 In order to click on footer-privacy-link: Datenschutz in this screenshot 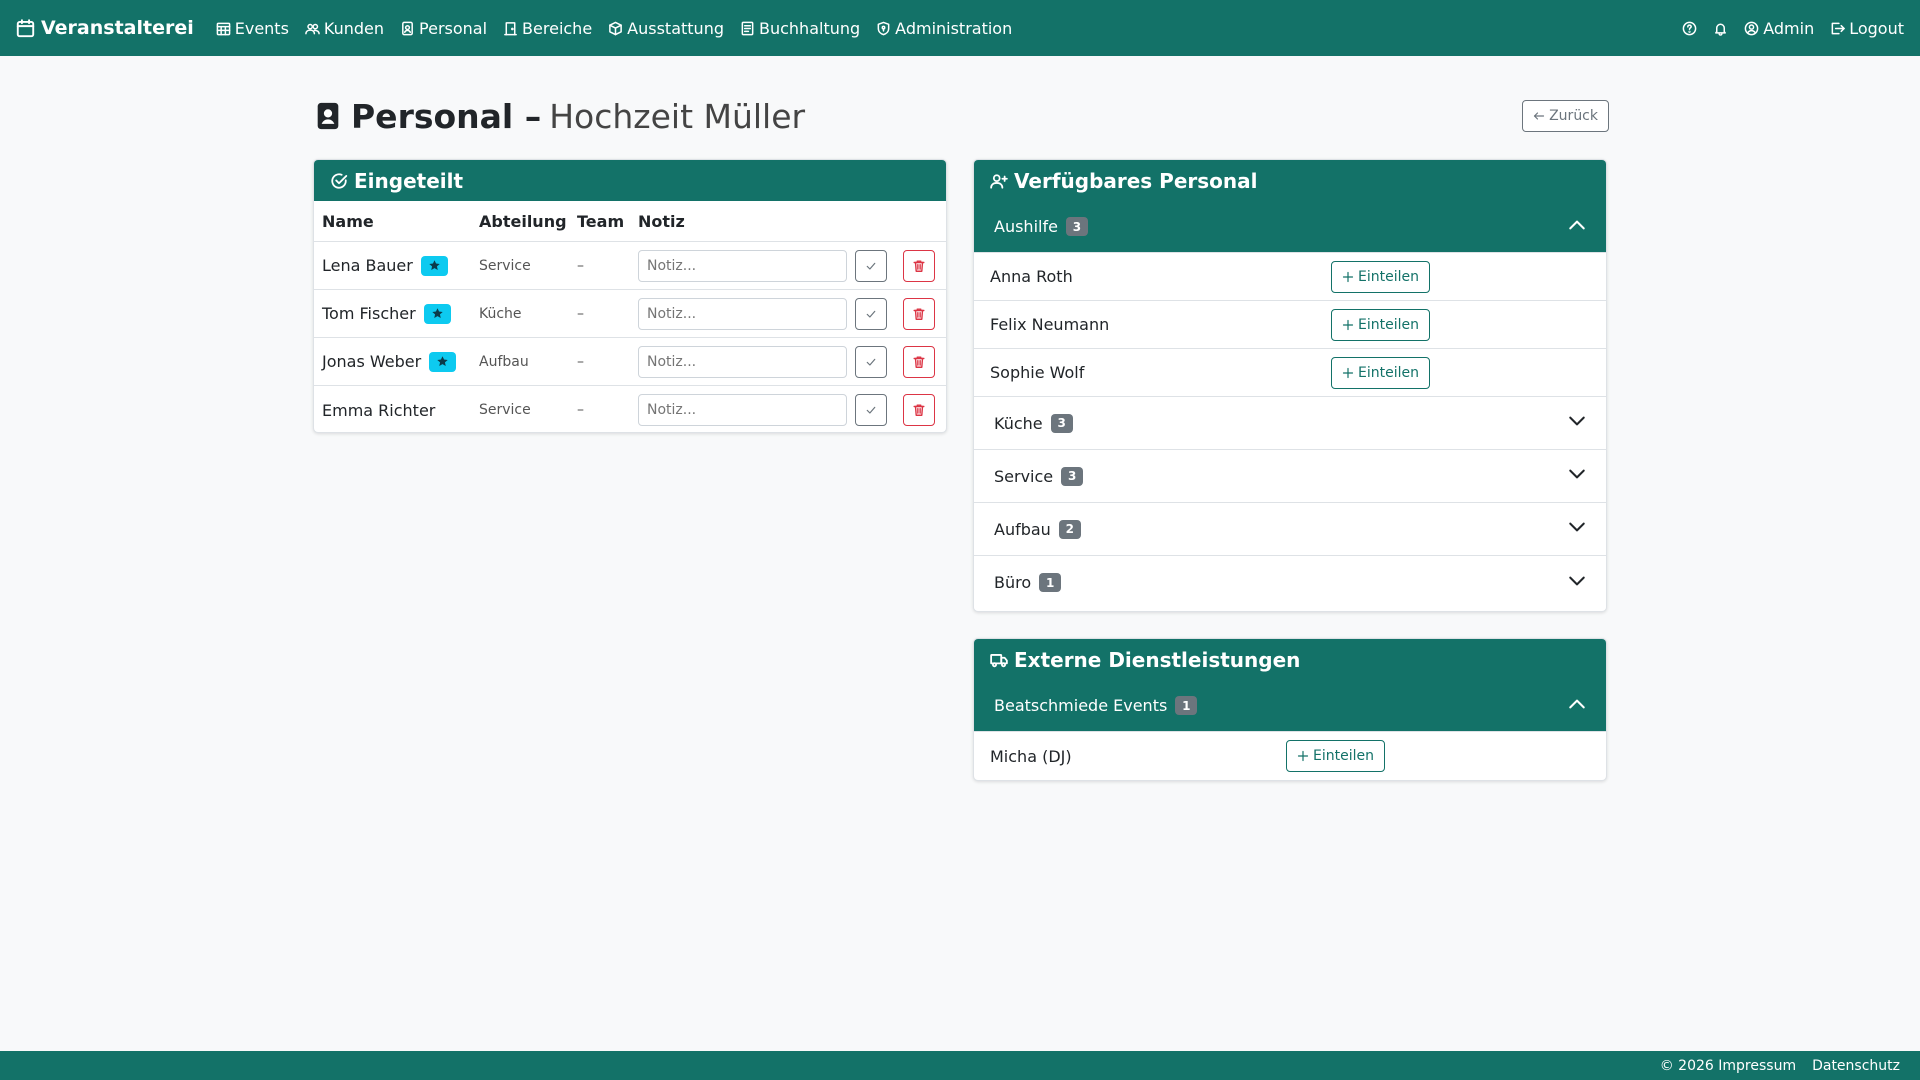, I will do `click(1856, 1066)`.